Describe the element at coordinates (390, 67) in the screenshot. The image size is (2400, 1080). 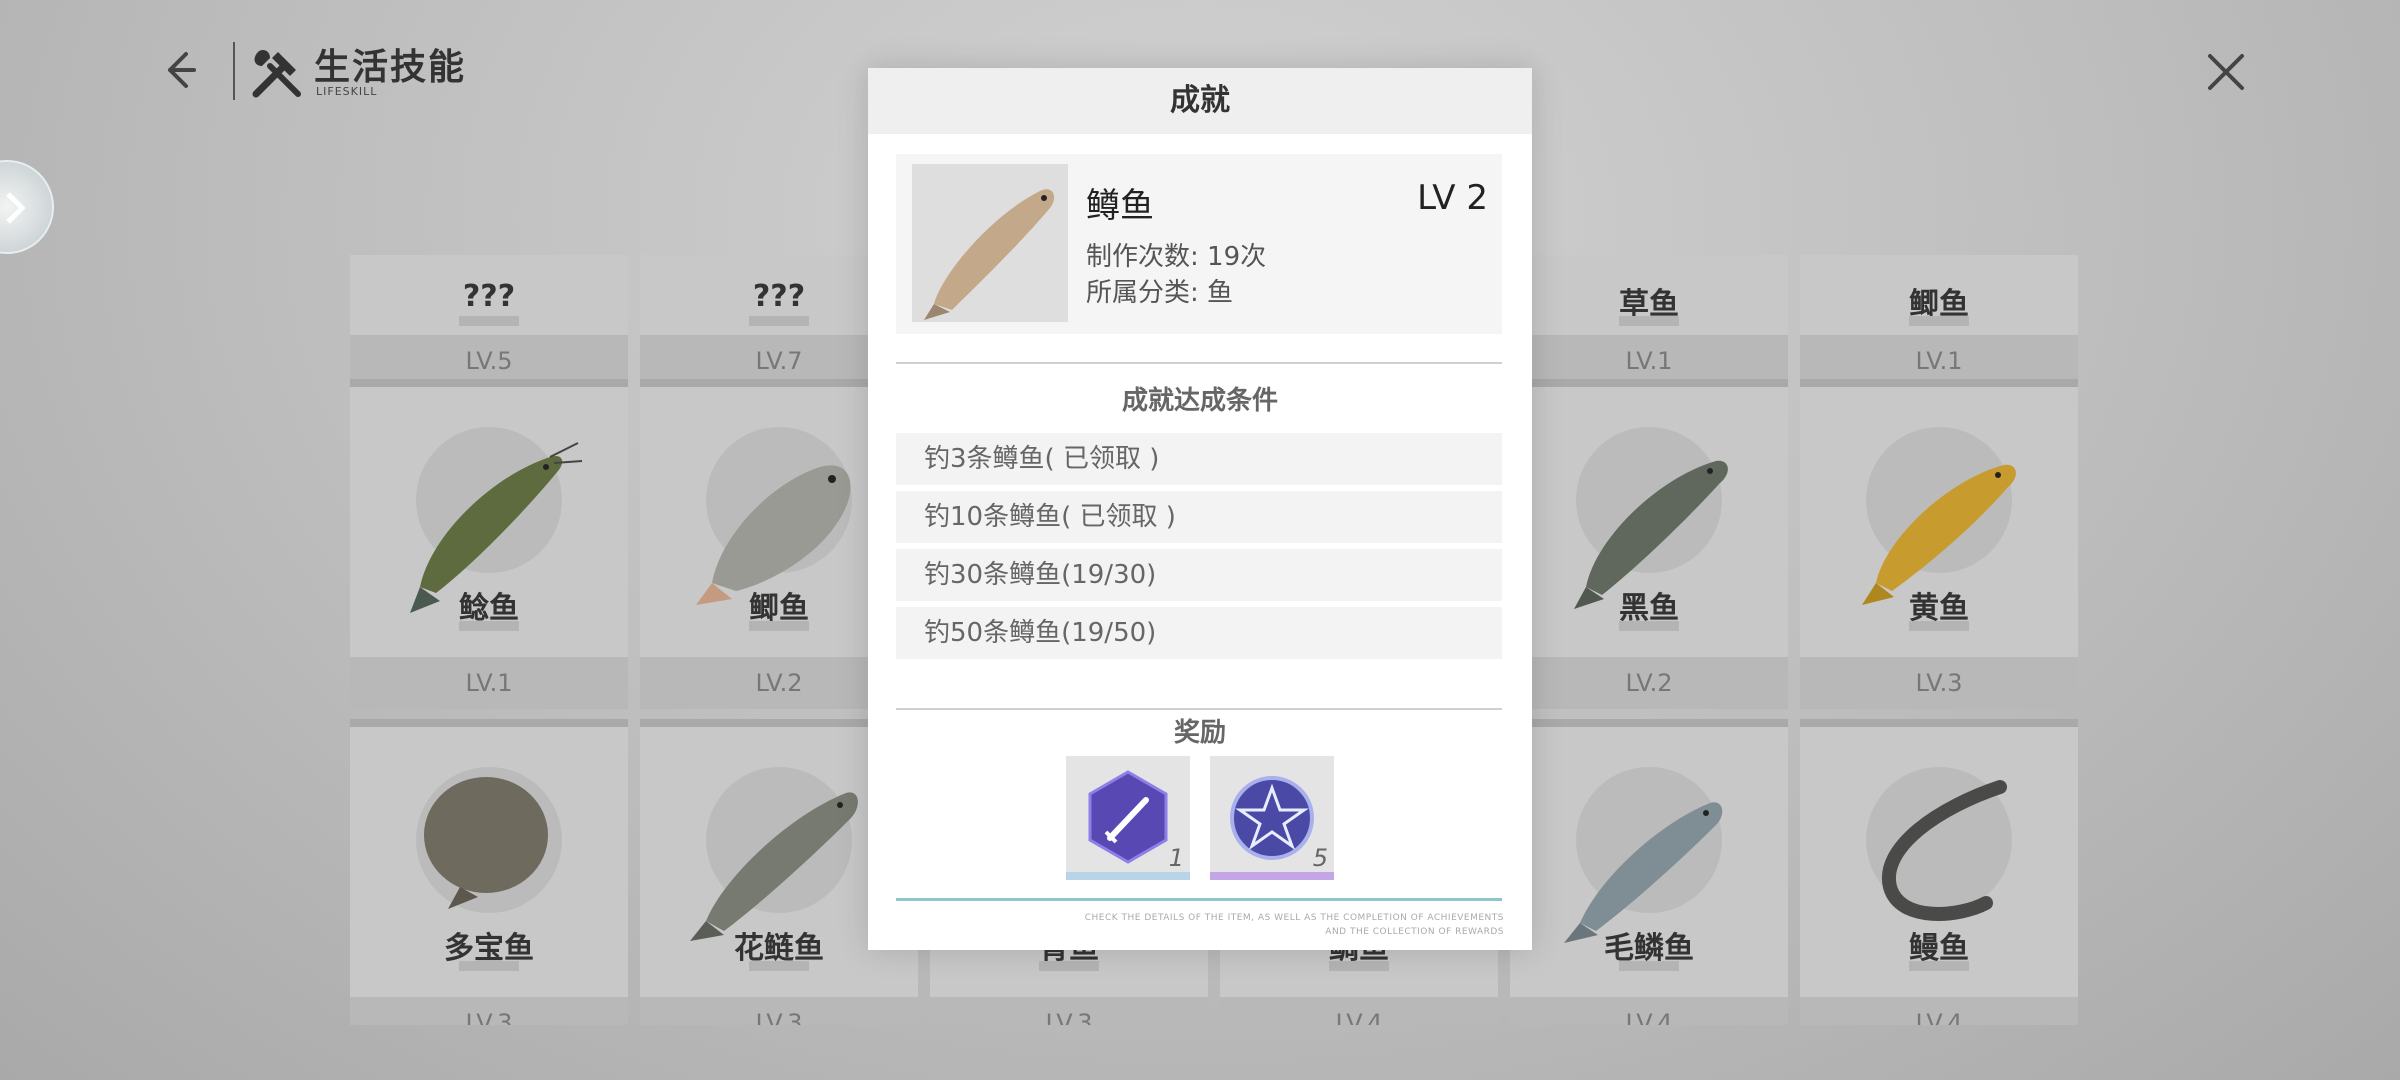
I see `page-title: 生活技能` at that location.